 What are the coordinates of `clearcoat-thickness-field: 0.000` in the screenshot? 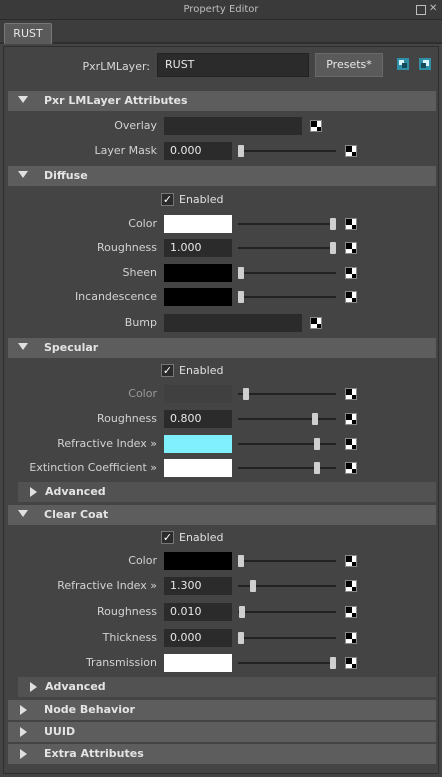 It's located at (198, 638).